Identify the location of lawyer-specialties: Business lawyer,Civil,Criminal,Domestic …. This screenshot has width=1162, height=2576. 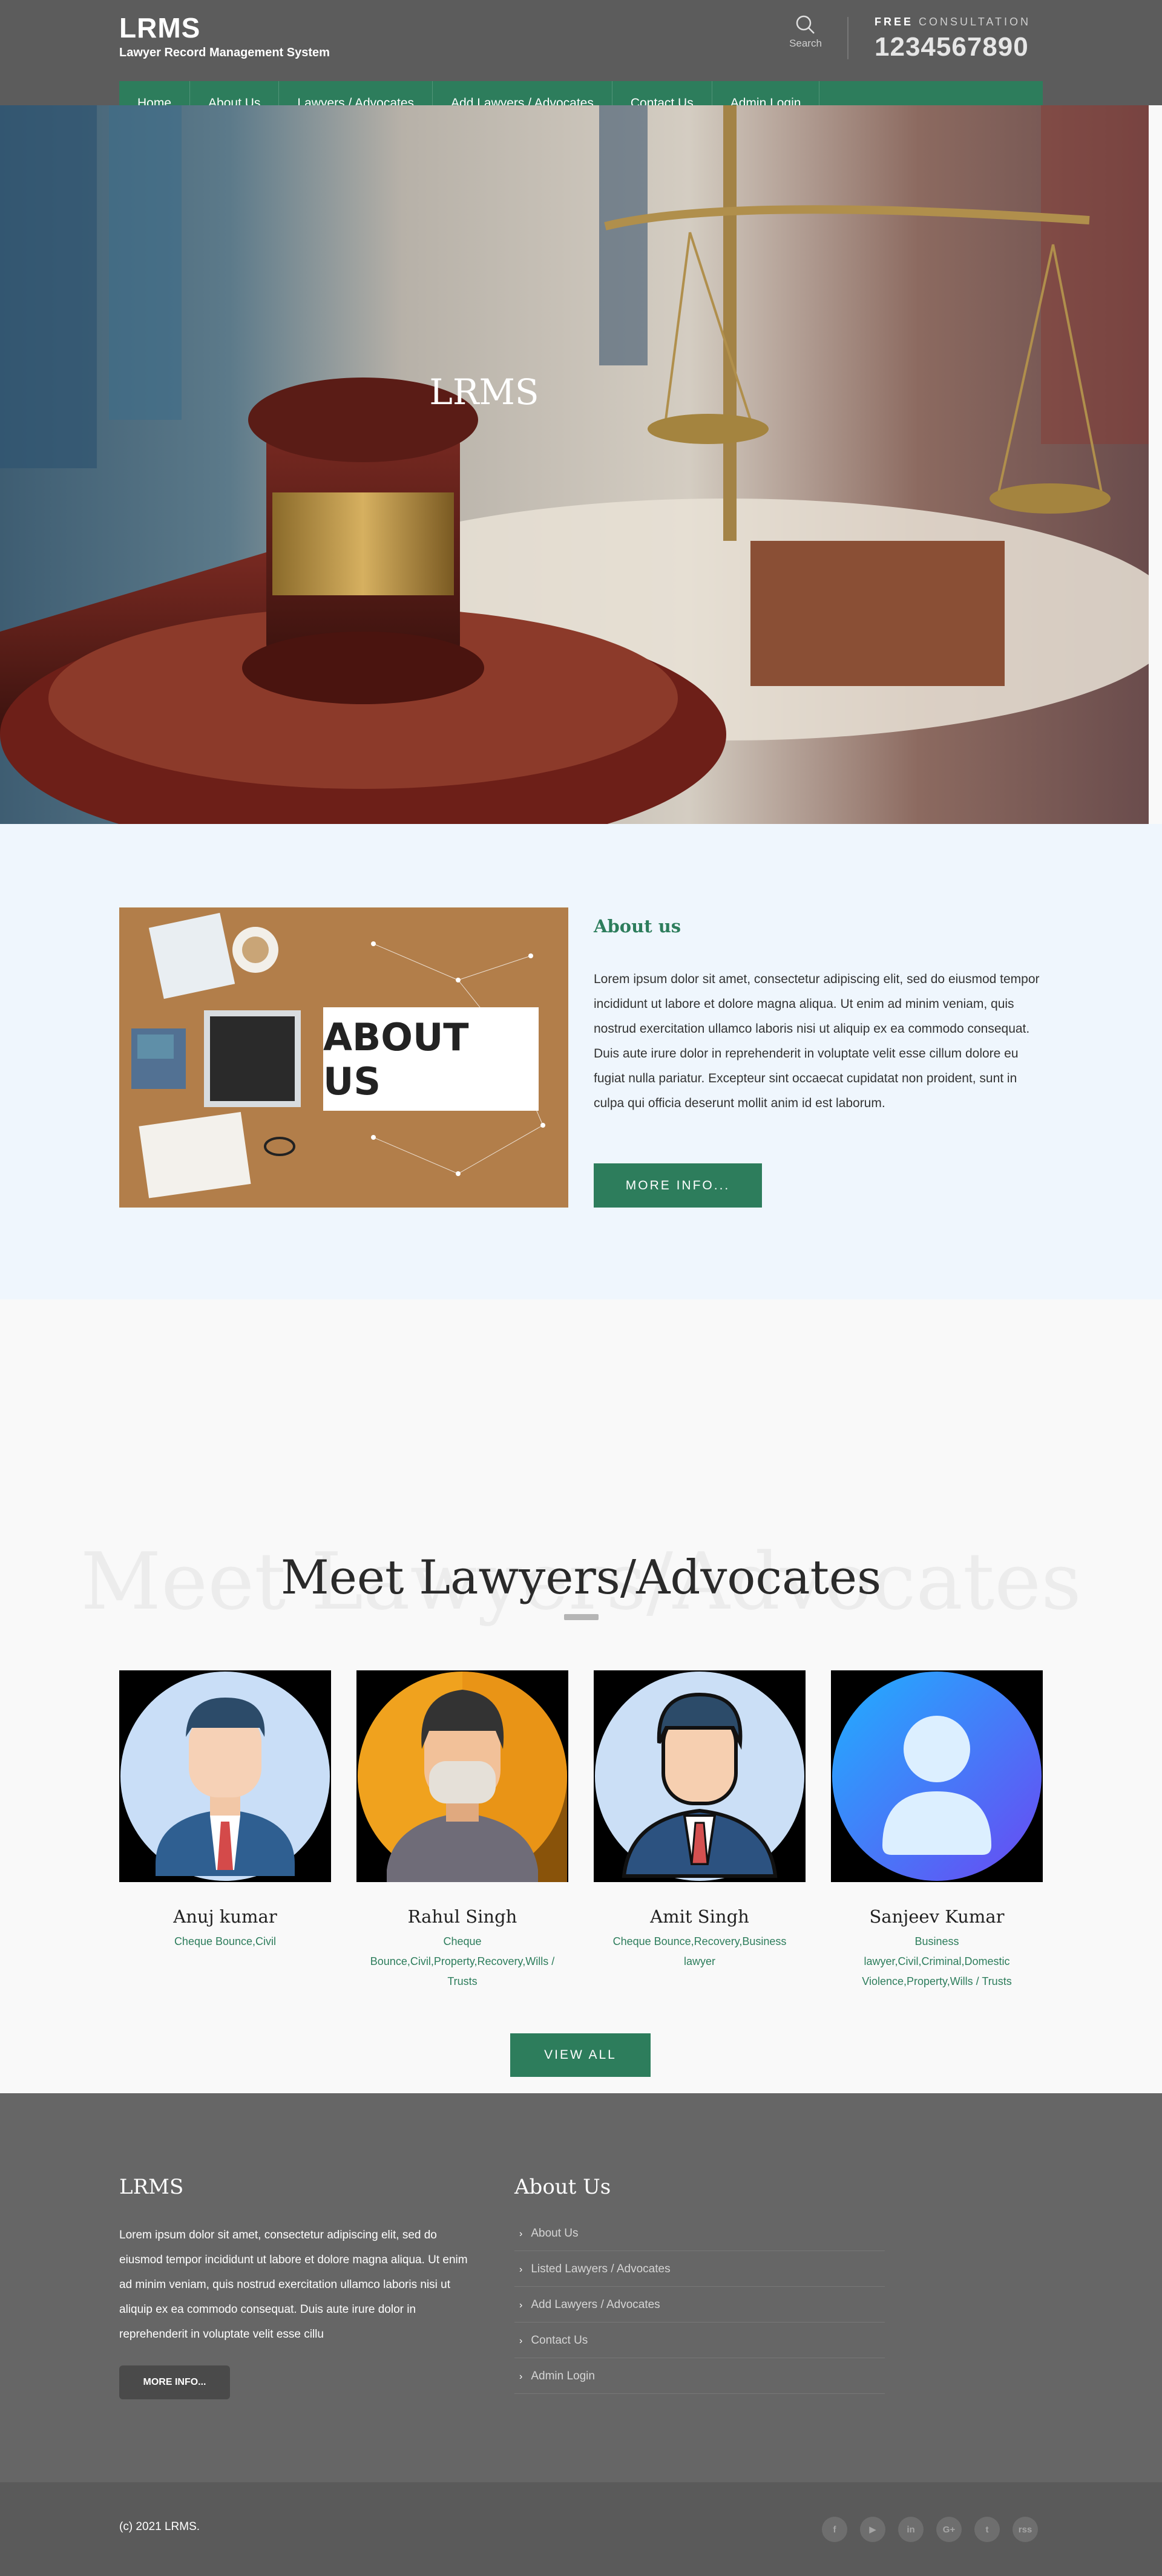
(937, 1961).